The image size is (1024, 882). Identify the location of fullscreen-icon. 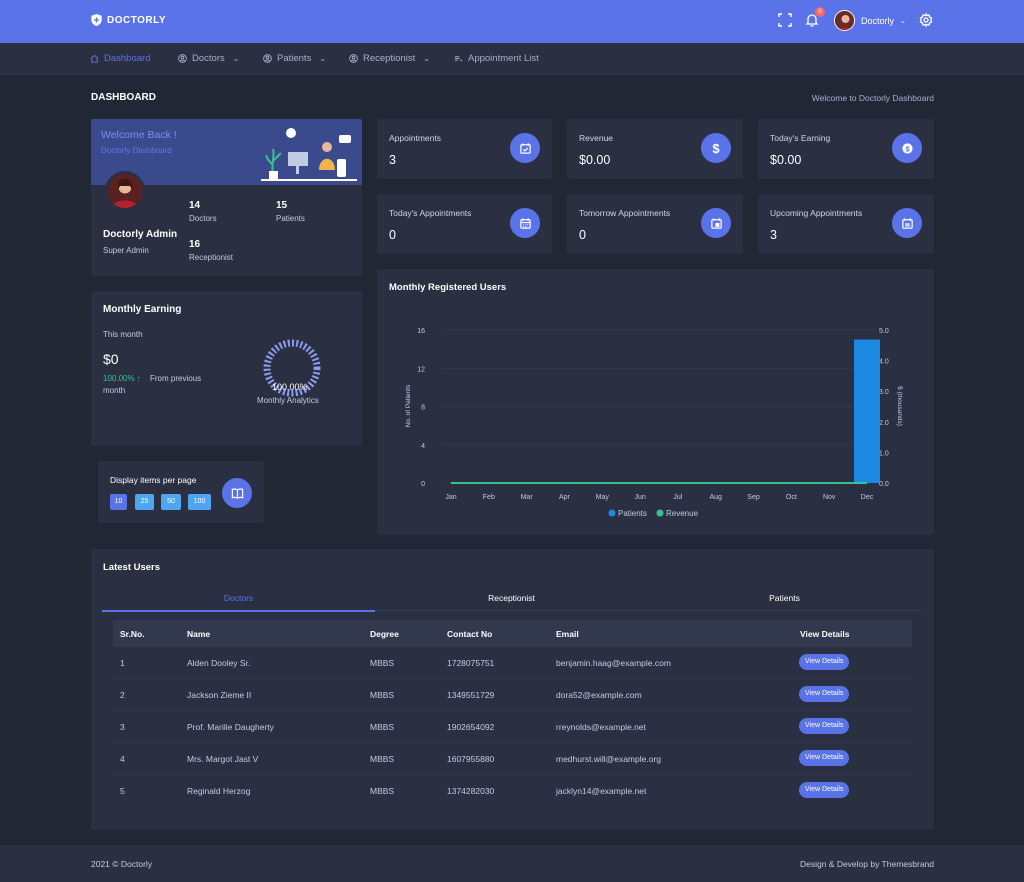
(785, 20).